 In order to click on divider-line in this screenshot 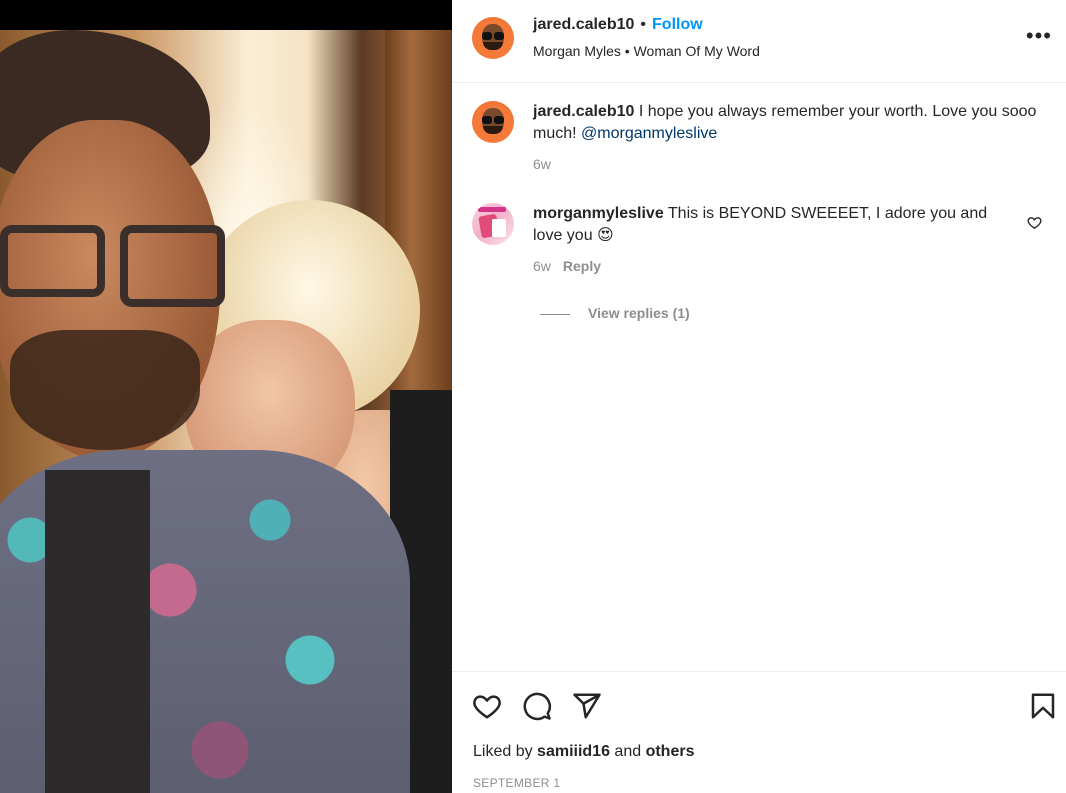, I will do `click(555, 314)`.